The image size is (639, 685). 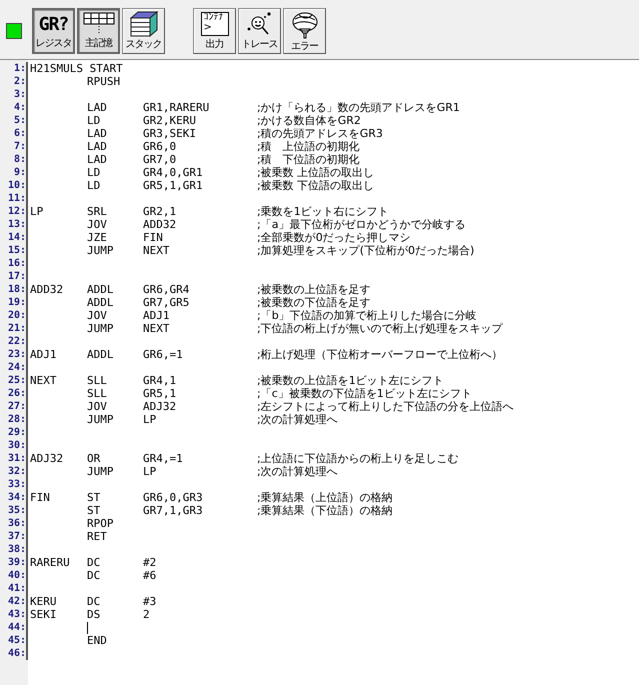 What do you see at coordinates (16, 575) in the screenshot?
I see `line-number: 40:` at bounding box center [16, 575].